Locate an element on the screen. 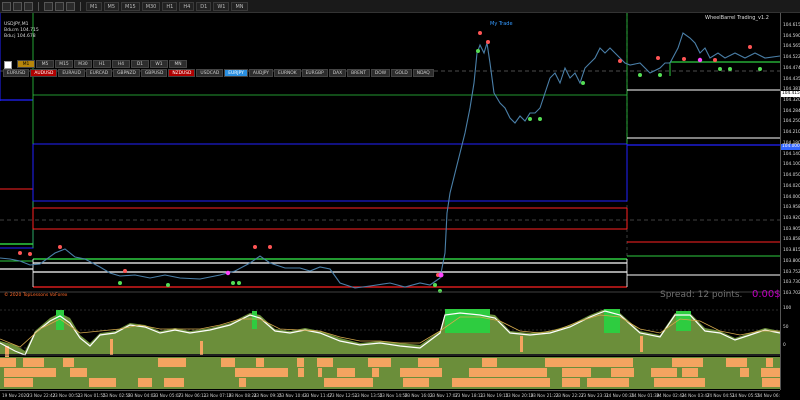  time-label: 23 Nov 22:42 is located at coordinates (41, 395).